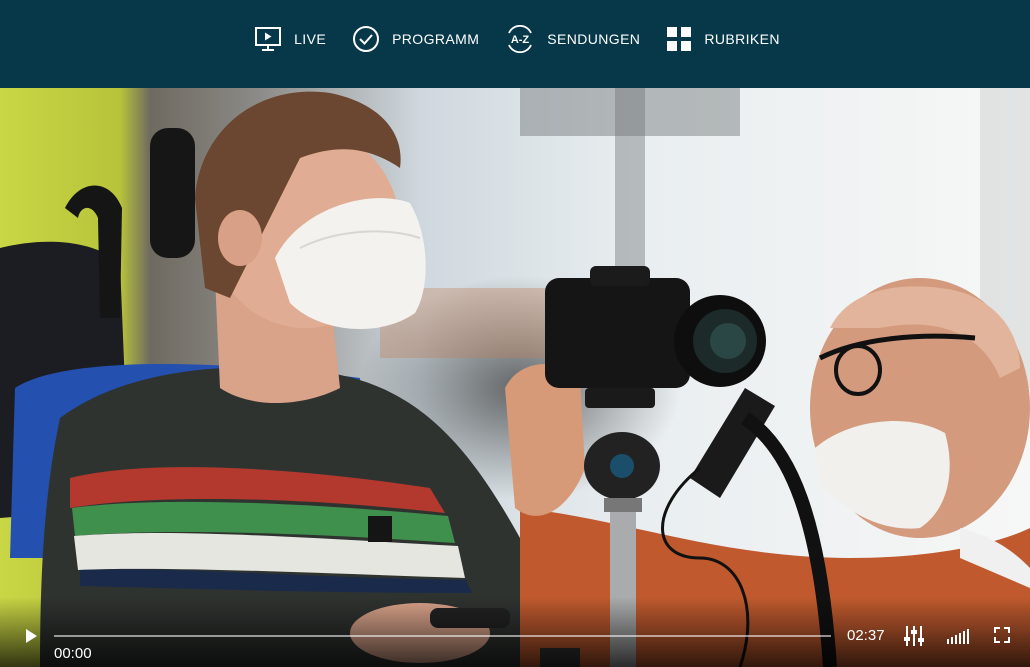 This screenshot has height=667, width=1030. I want to click on player-controls: 00:00 02:37, so click(515, 632).